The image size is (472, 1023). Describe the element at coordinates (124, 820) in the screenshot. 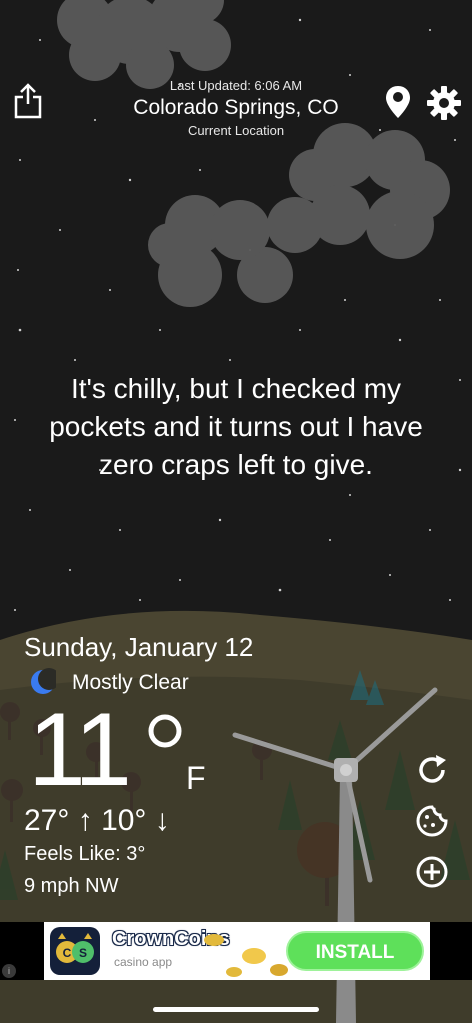

I see `low-temp: 10°` at that location.